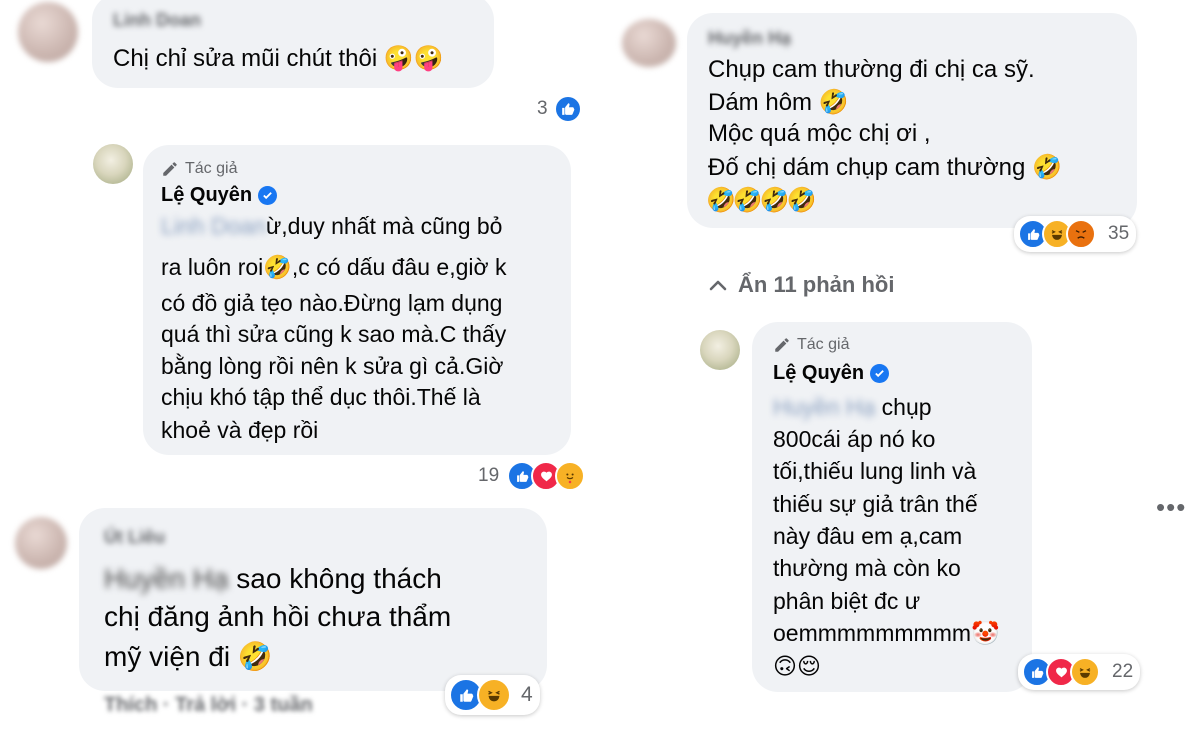 The image size is (1200, 749). I want to click on reply-text-line: ra luôn roi🤣,c có dấu đâu e,giờ k, so click(334, 267).